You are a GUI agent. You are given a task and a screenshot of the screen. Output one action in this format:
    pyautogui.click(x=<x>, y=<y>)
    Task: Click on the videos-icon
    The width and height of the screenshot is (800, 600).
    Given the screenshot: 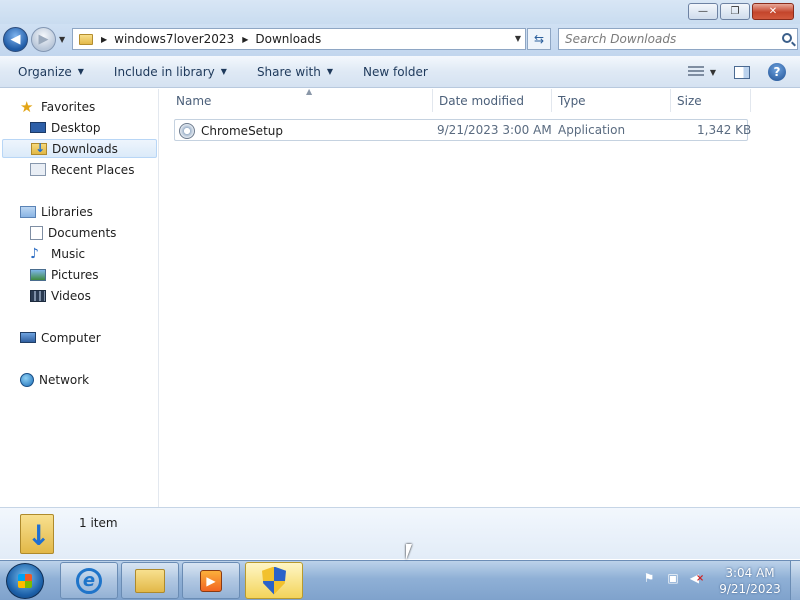 What is the action you would take?
    pyautogui.click(x=38, y=295)
    